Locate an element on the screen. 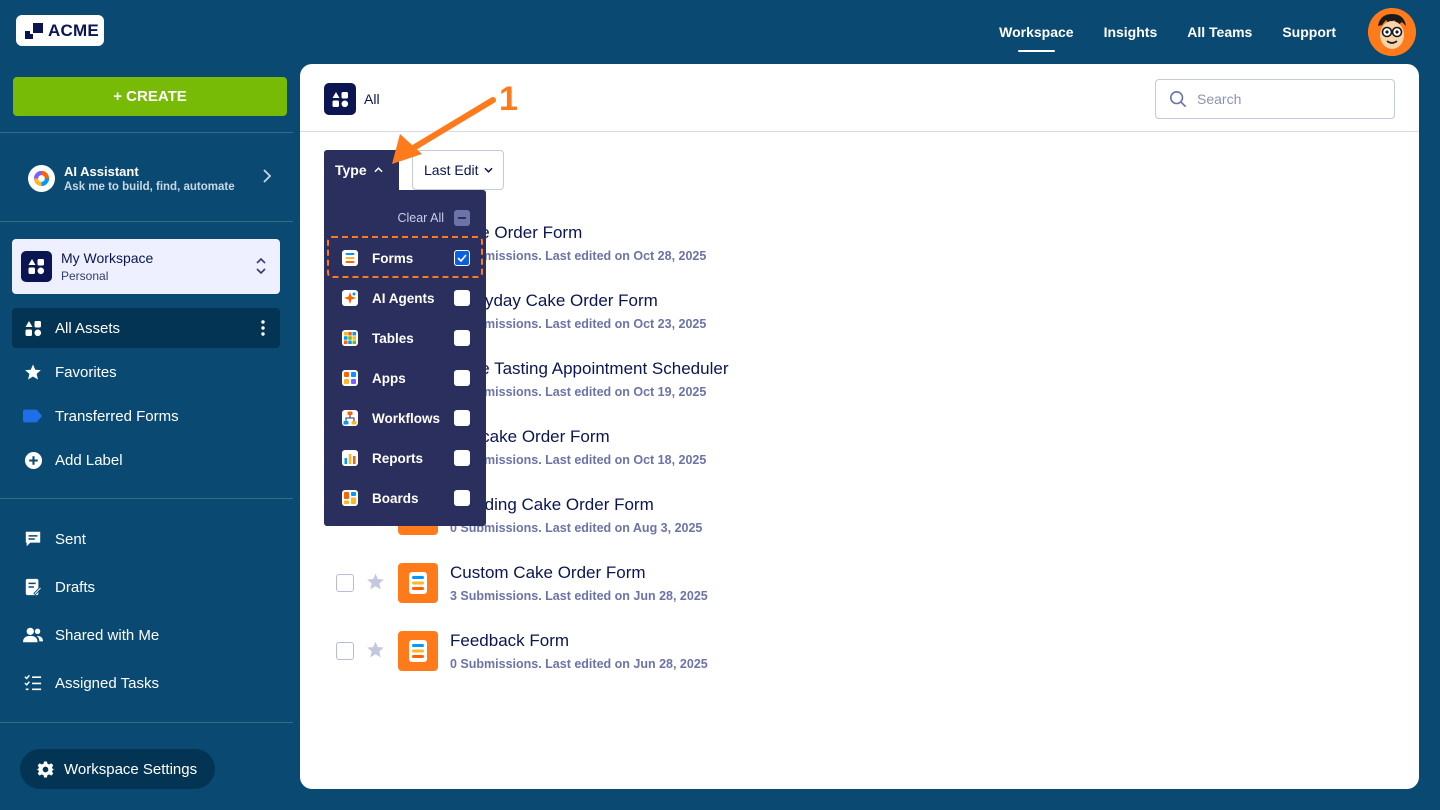  sidebar-item-label: Sent is located at coordinates (70, 539).